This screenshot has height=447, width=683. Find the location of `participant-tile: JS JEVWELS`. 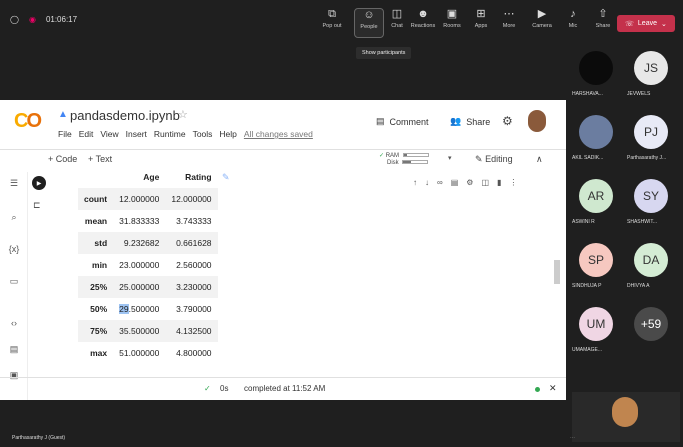

participant-tile: JS JEVWELS is located at coordinates (653, 75).